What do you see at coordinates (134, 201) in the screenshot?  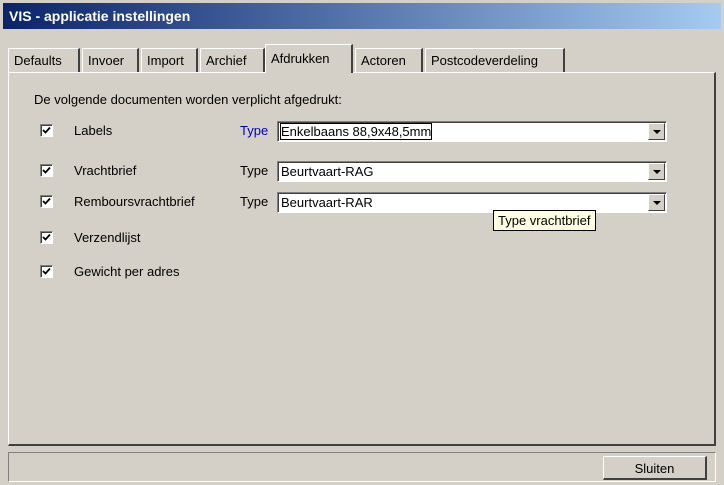 I see `remboursvrachtbrief-label: Remboursvrachtbrief` at bounding box center [134, 201].